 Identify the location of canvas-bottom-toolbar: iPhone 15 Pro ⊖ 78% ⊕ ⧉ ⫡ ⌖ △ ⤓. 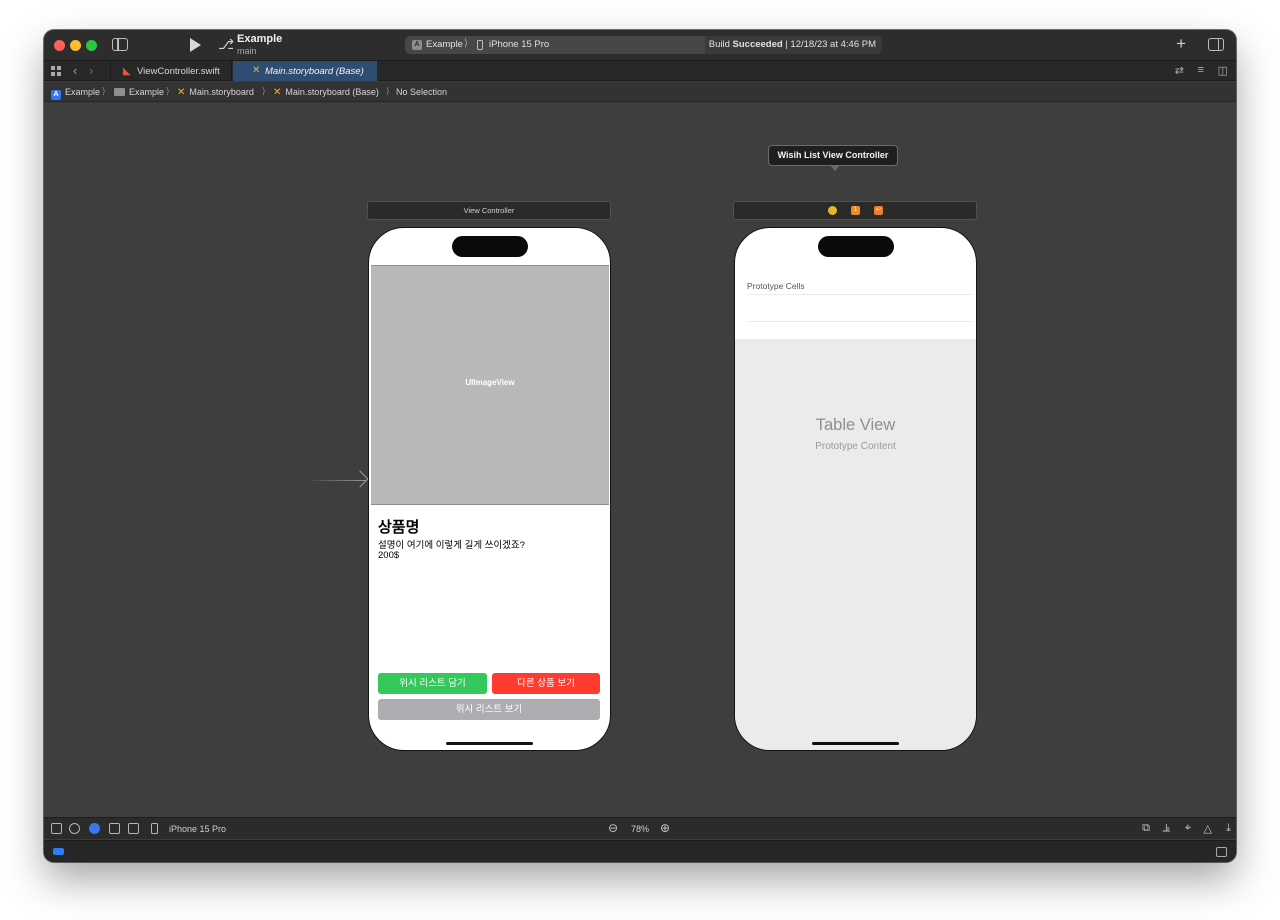
(640, 828).